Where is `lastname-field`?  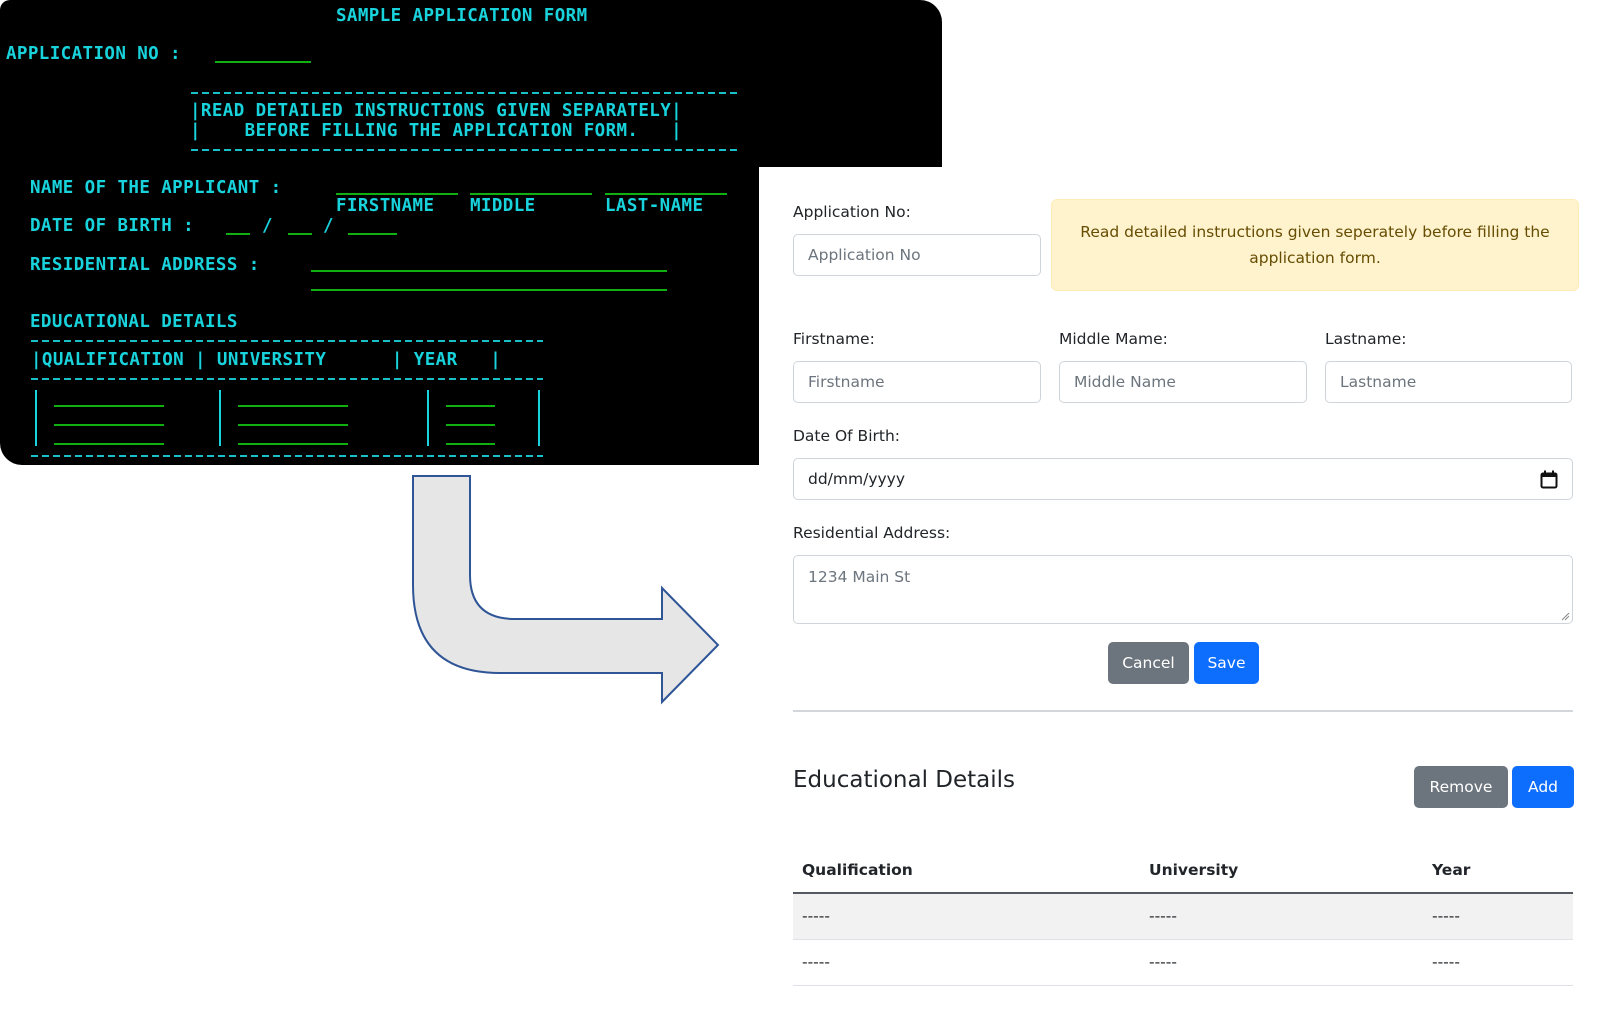 lastname-field is located at coordinates (1448, 382).